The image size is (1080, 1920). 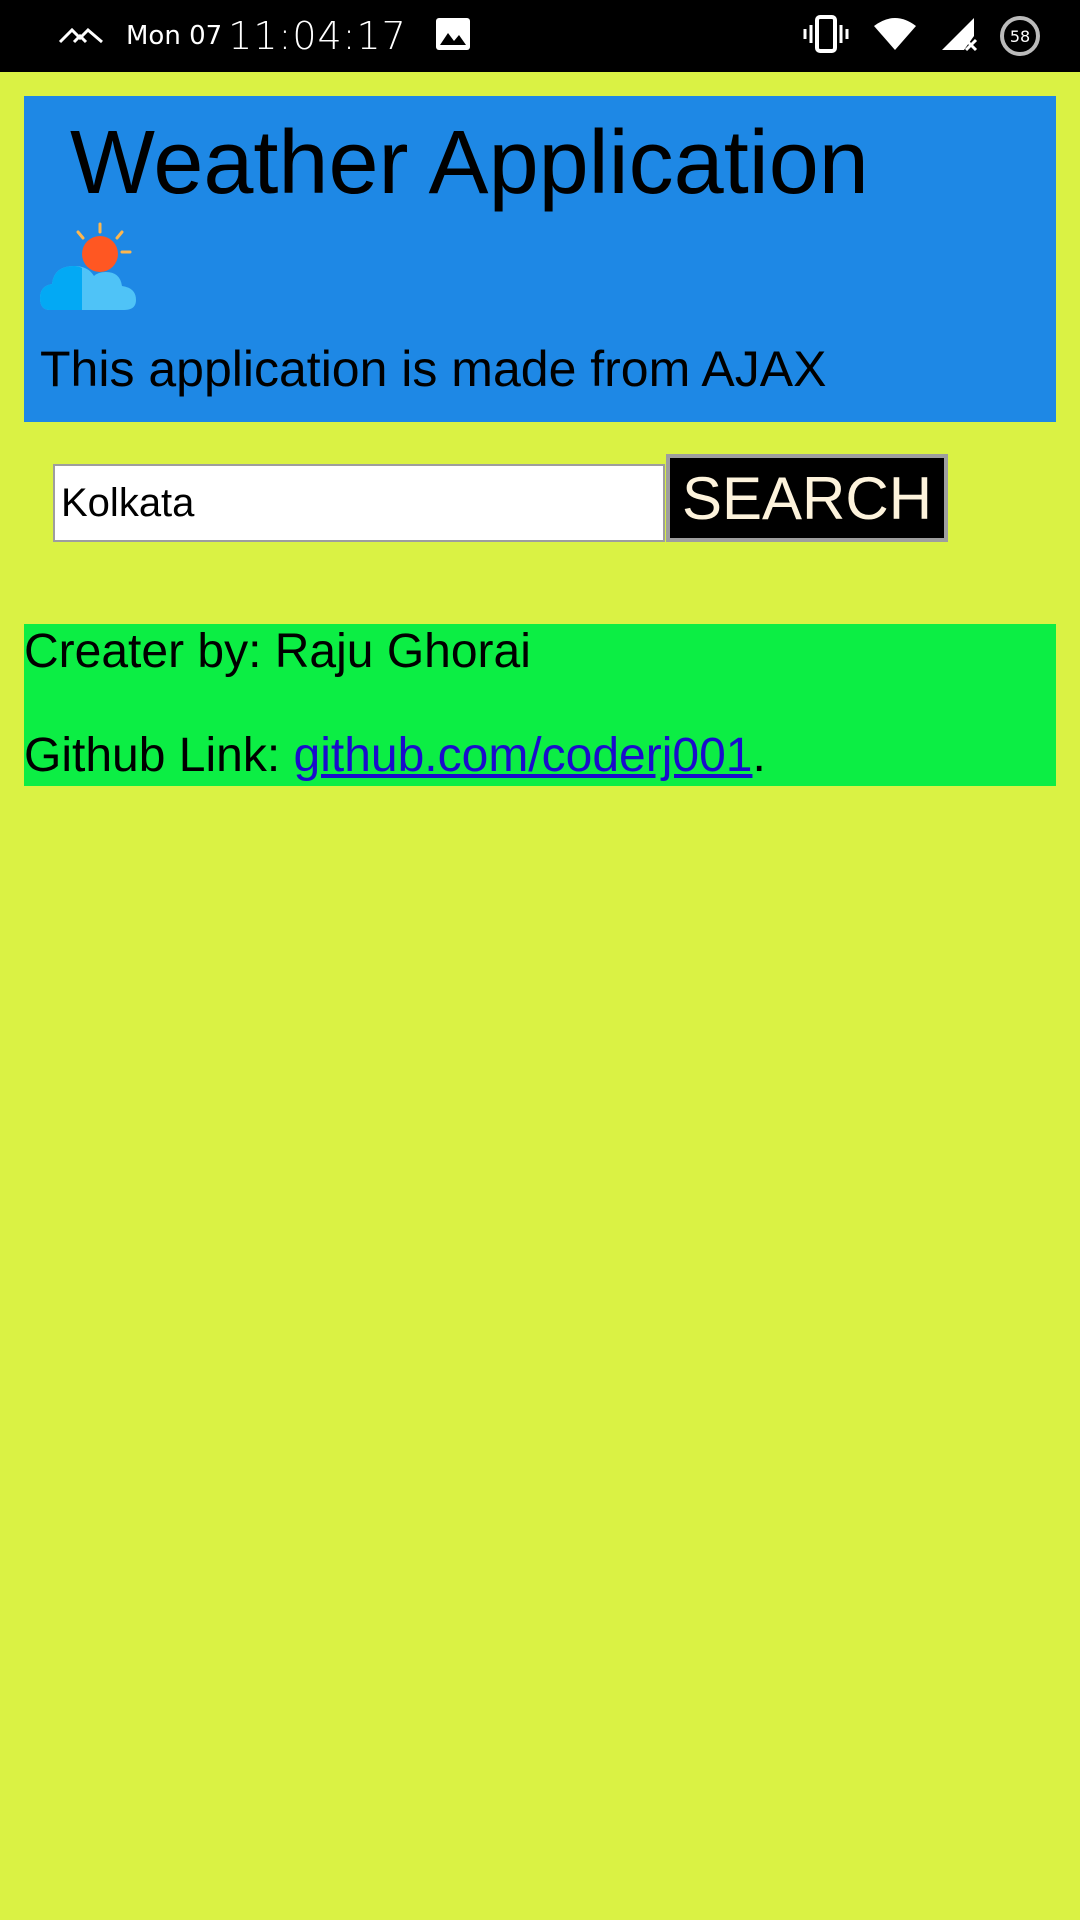 I want to click on page-subtitle: This application is made from AJAX, so click(x=433, y=369).